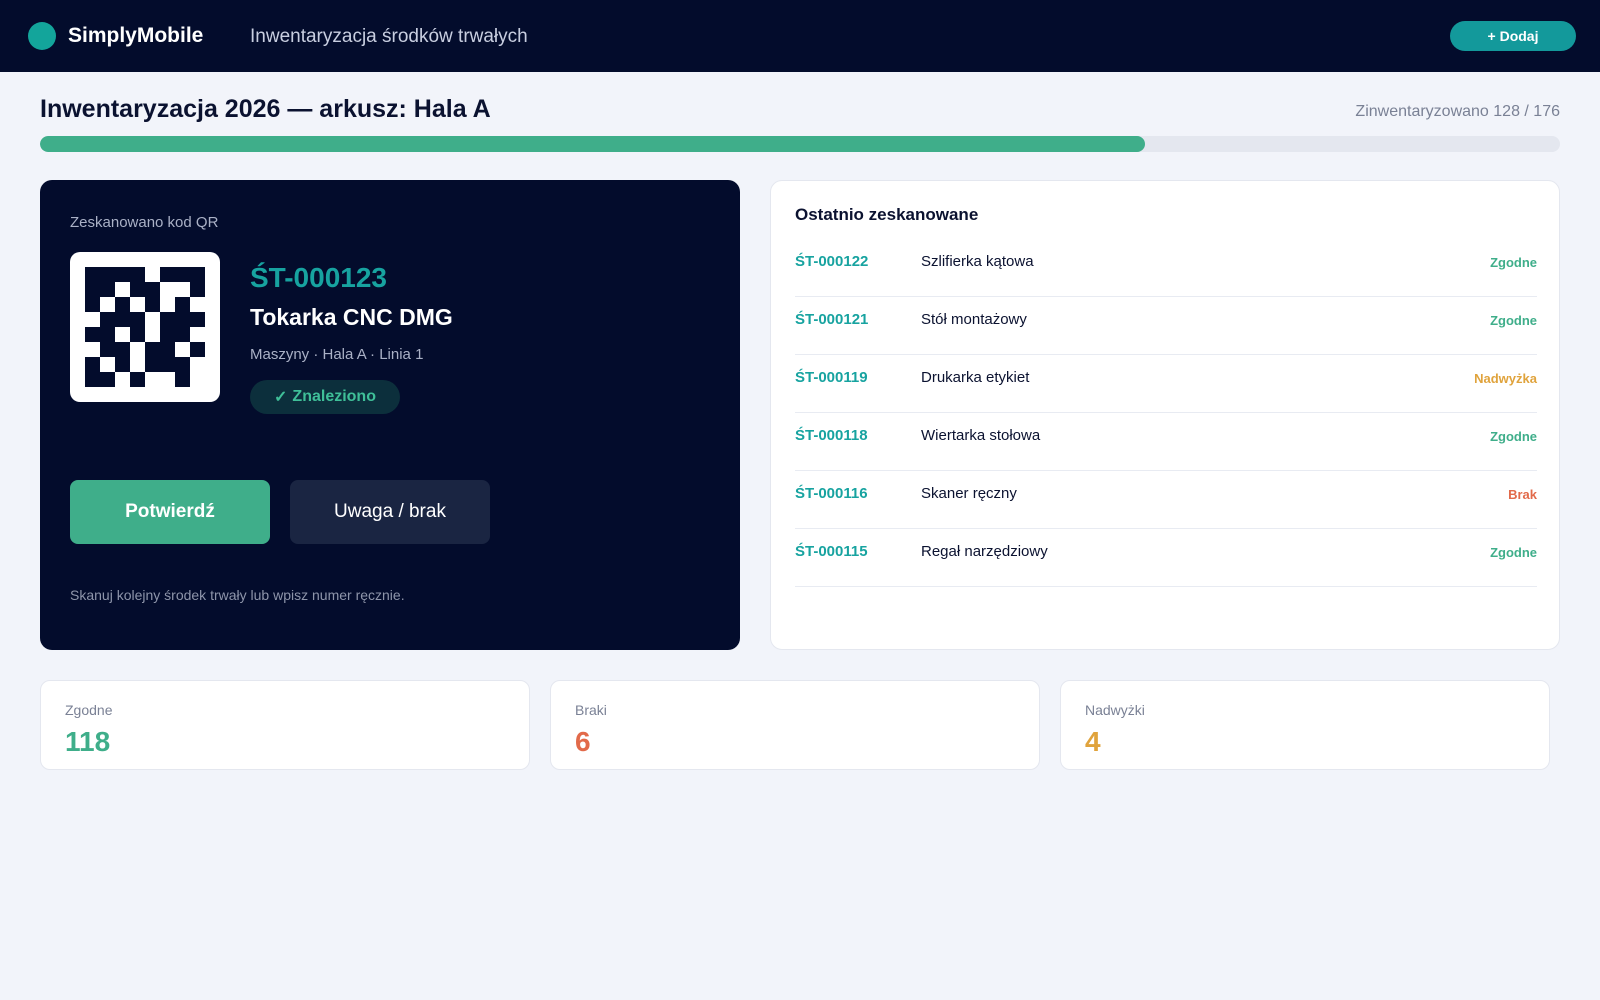  Describe the element at coordinates (42, 36) in the screenshot. I see `logo-icon` at that location.